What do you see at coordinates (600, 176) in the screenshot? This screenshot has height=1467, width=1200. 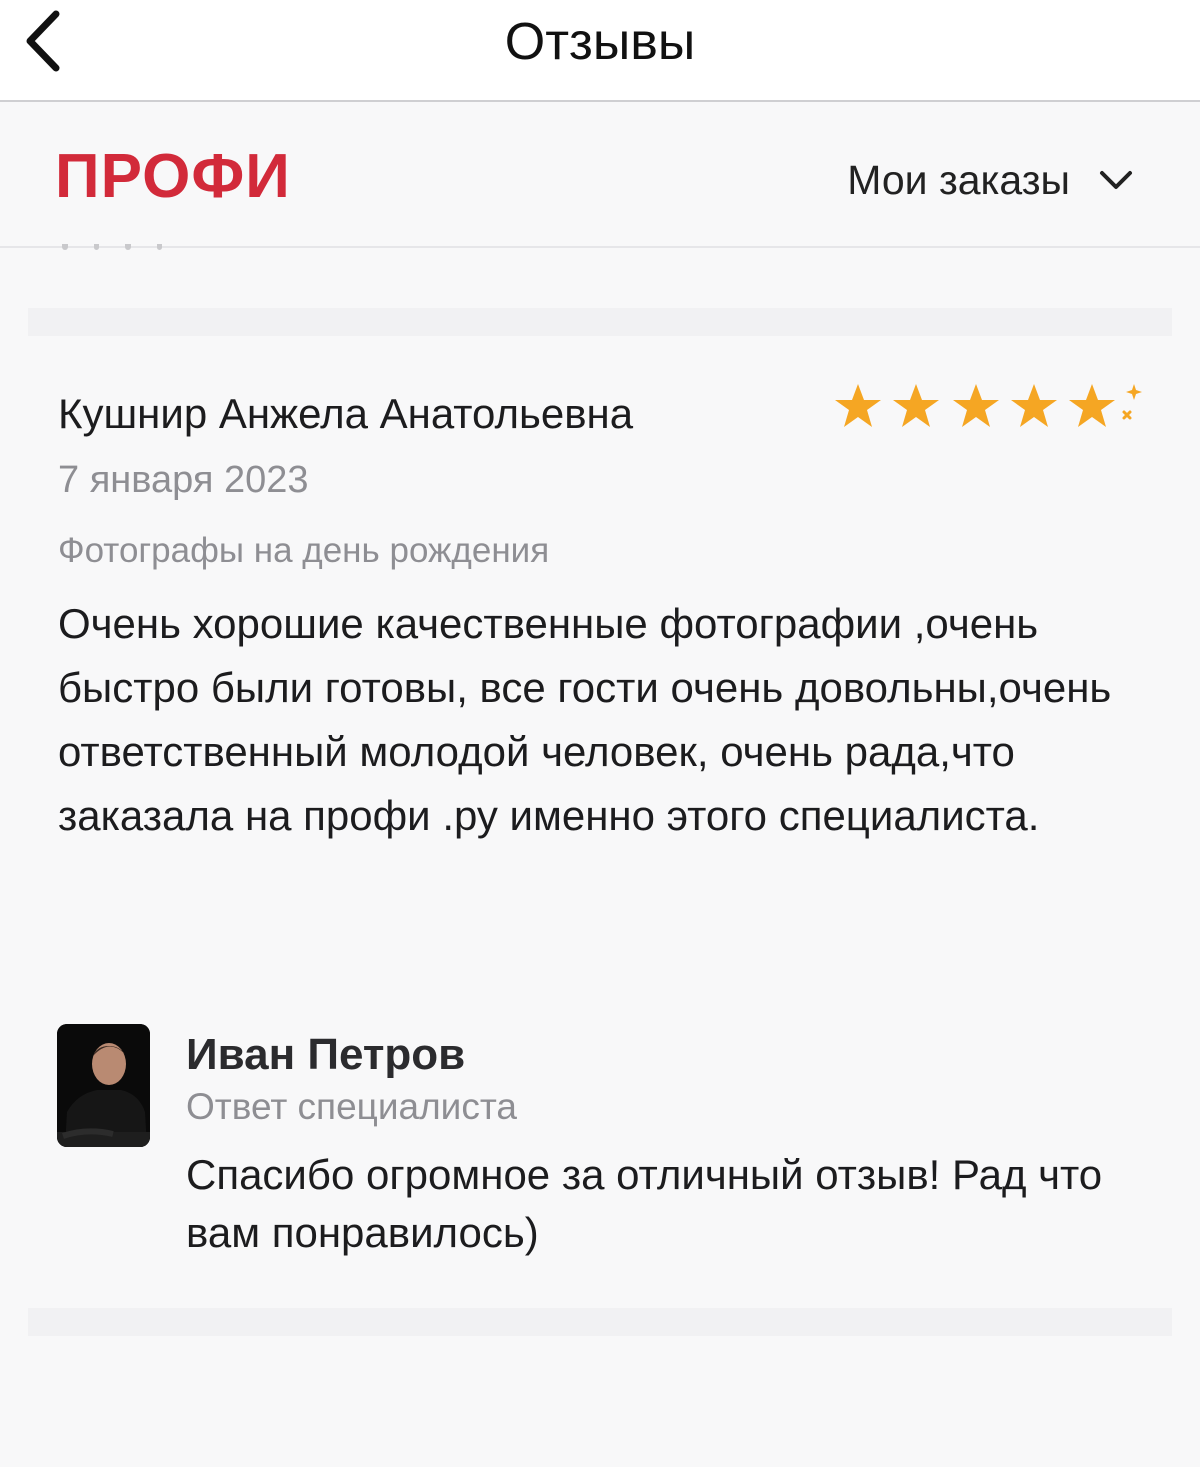 I see `app-header: ПРОФИ Мои заказы` at bounding box center [600, 176].